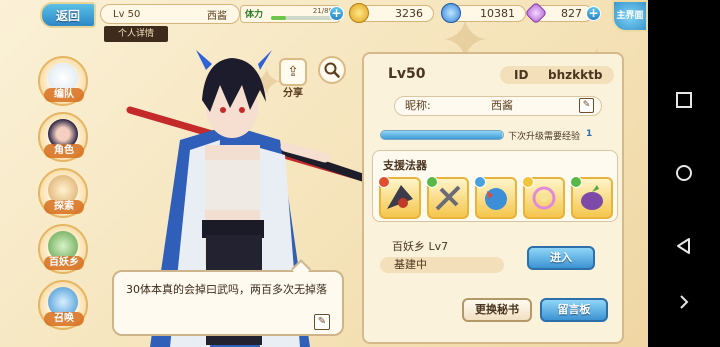 The width and height of the screenshot is (720, 347). What do you see at coordinates (359, 13) in the screenshot?
I see `gold-coin-icon` at bounding box center [359, 13].